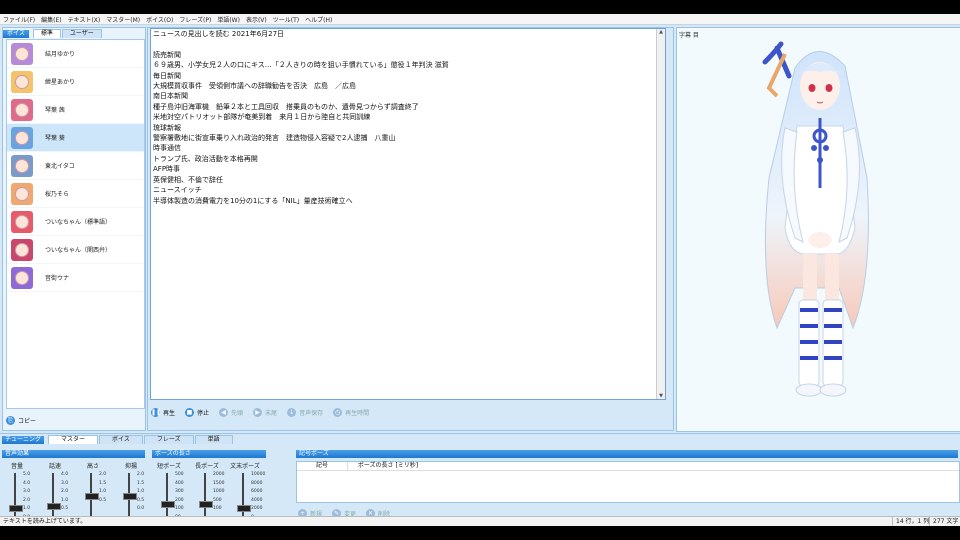  Describe the element at coordinates (179, 500) in the screenshot. I see `slider-tick: 200` at that location.